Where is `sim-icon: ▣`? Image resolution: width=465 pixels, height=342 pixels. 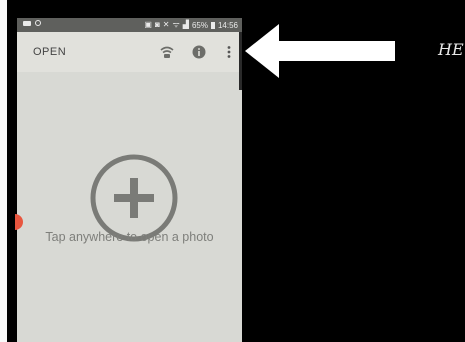
sim-icon: ▣ is located at coordinates (148, 24).